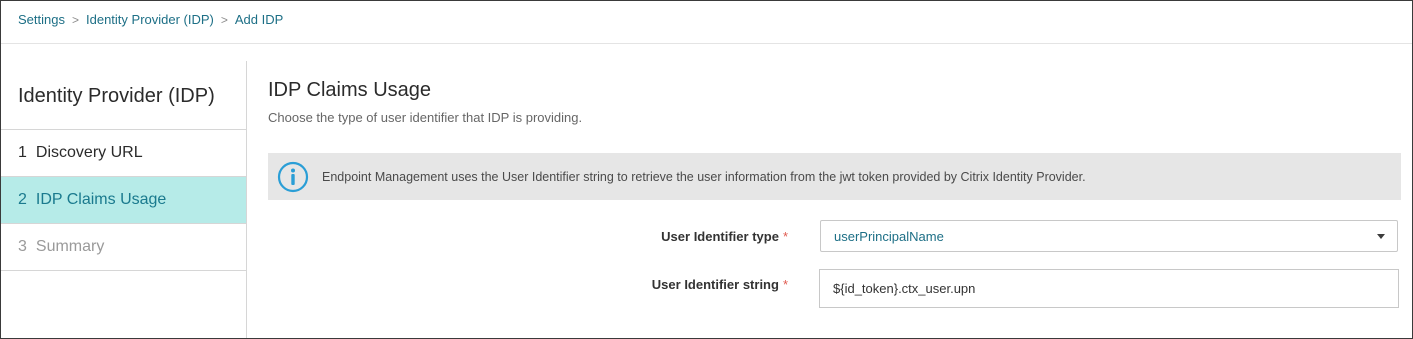  Describe the element at coordinates (259, 19) in the screenshot. I see `breadcrumb-add-idp: Add IDP` at that location.